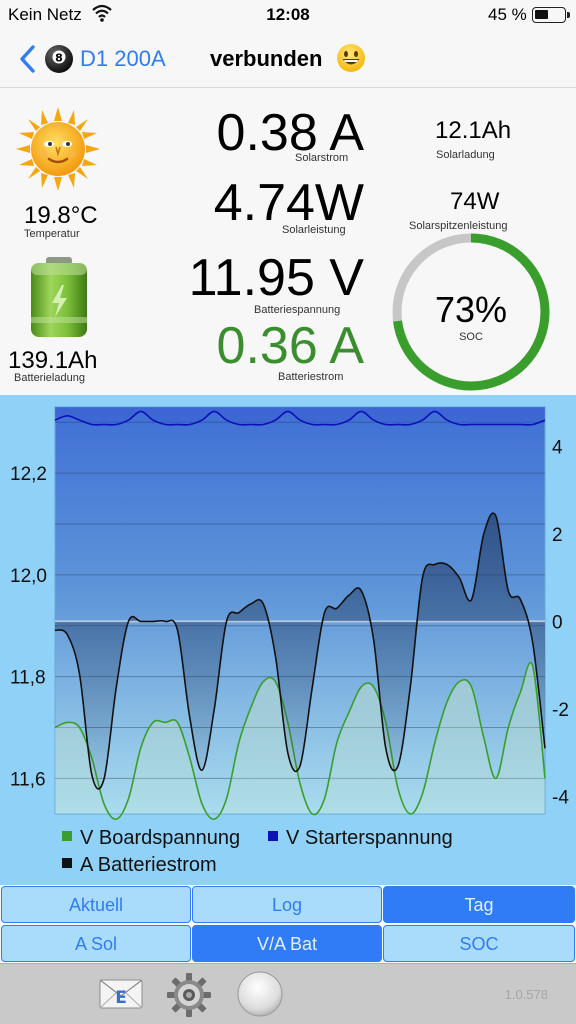  I want to click on tab-aktuell: Aktuell, so click(96, 904).